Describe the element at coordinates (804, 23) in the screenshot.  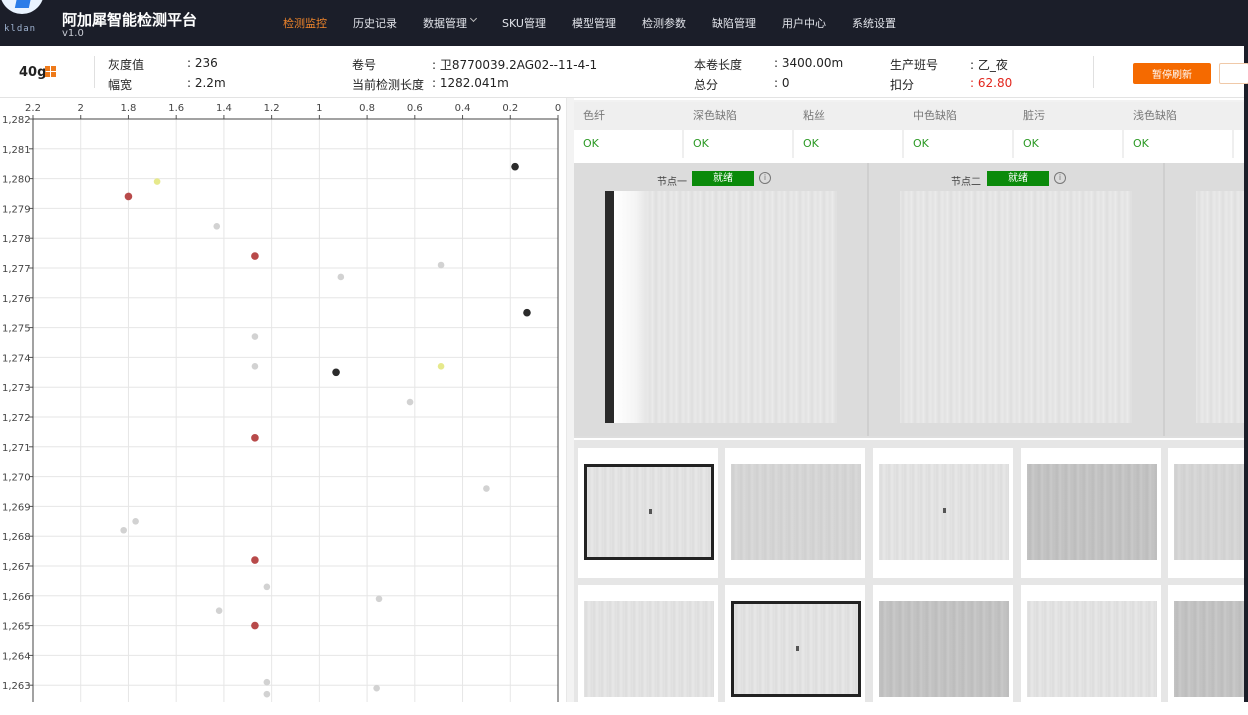
I see `nav-item-user-center: 用户中心` at that location.